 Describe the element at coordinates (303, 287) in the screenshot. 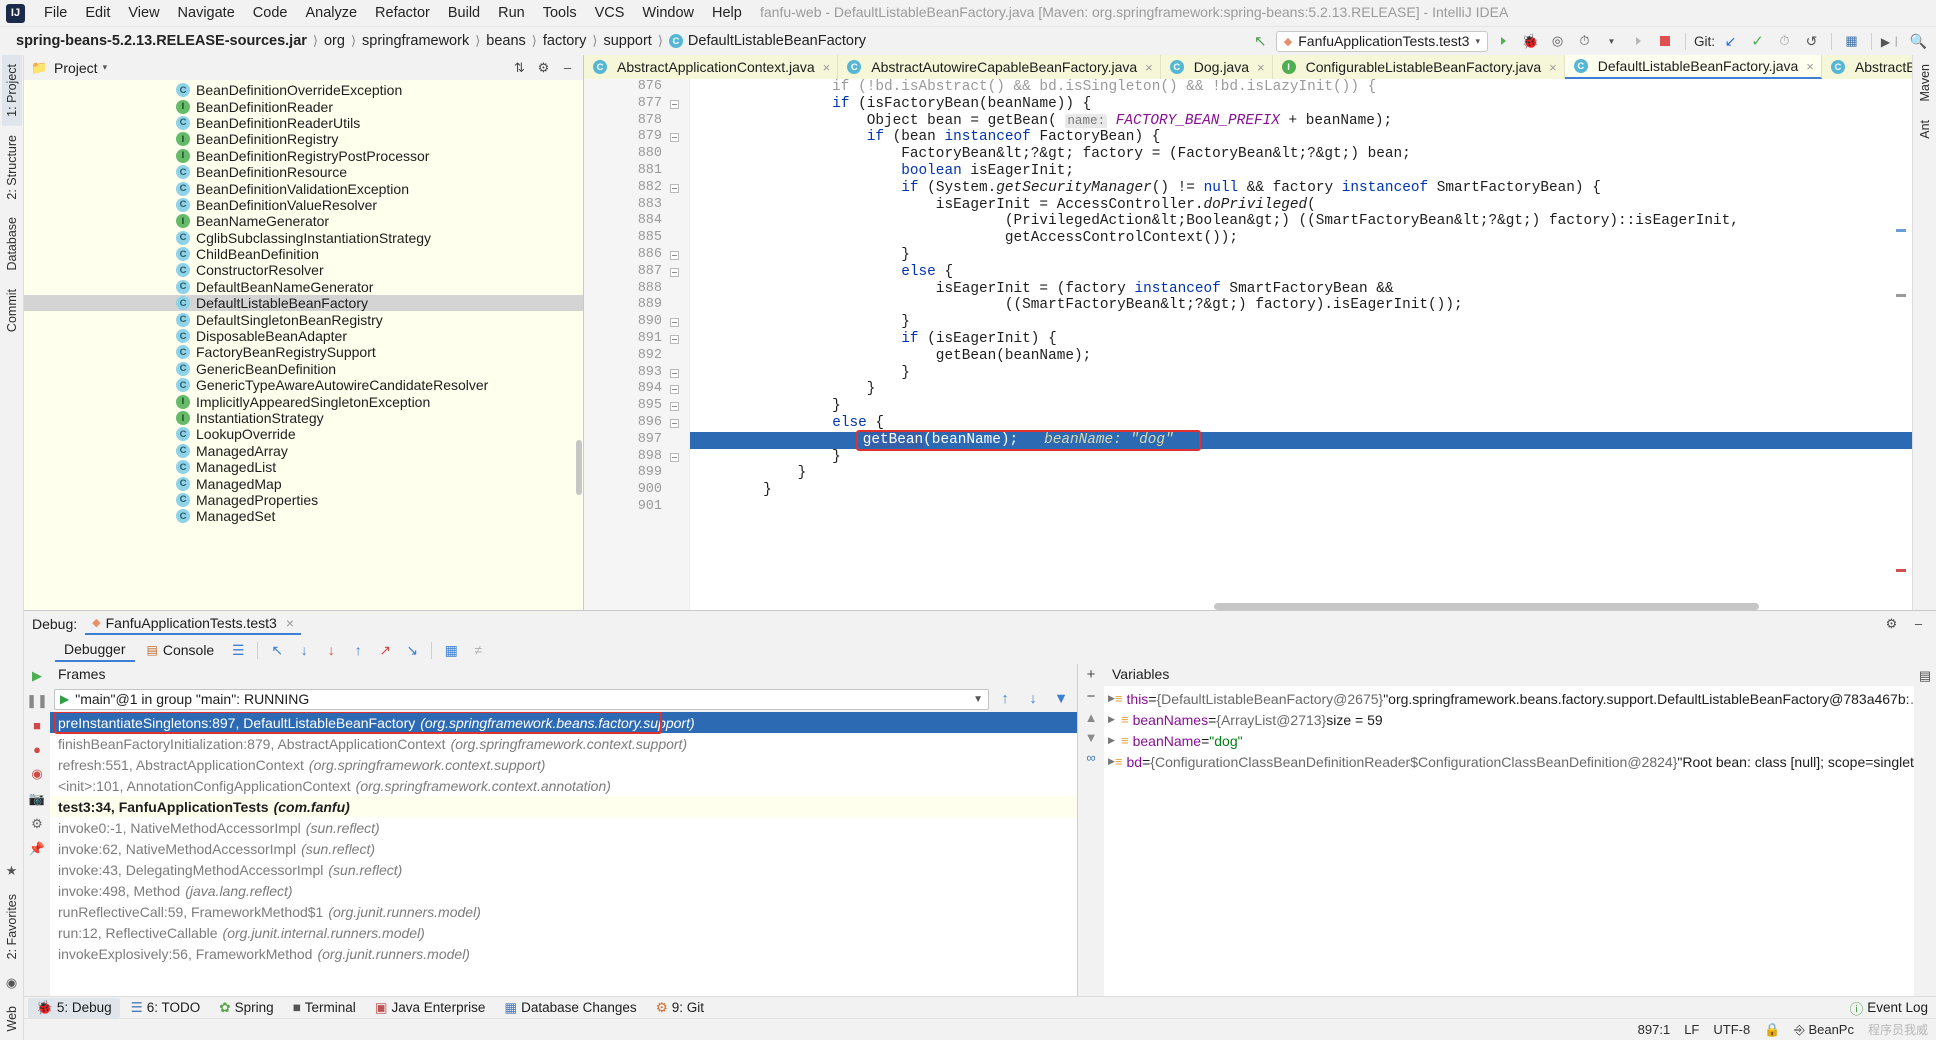

I see `project-tree-item: C DefaultBeanNameGenerator` at that location.